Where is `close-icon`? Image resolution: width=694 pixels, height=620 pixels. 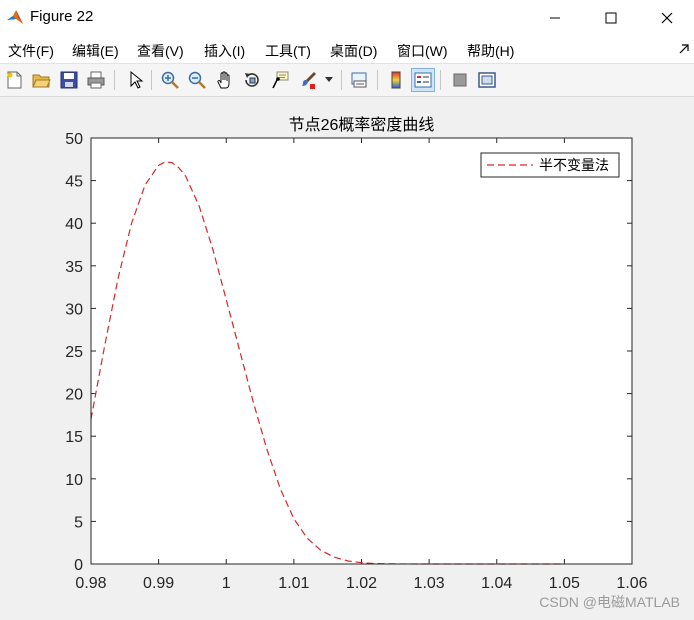 close-icon is located at coordinates (667, 17).